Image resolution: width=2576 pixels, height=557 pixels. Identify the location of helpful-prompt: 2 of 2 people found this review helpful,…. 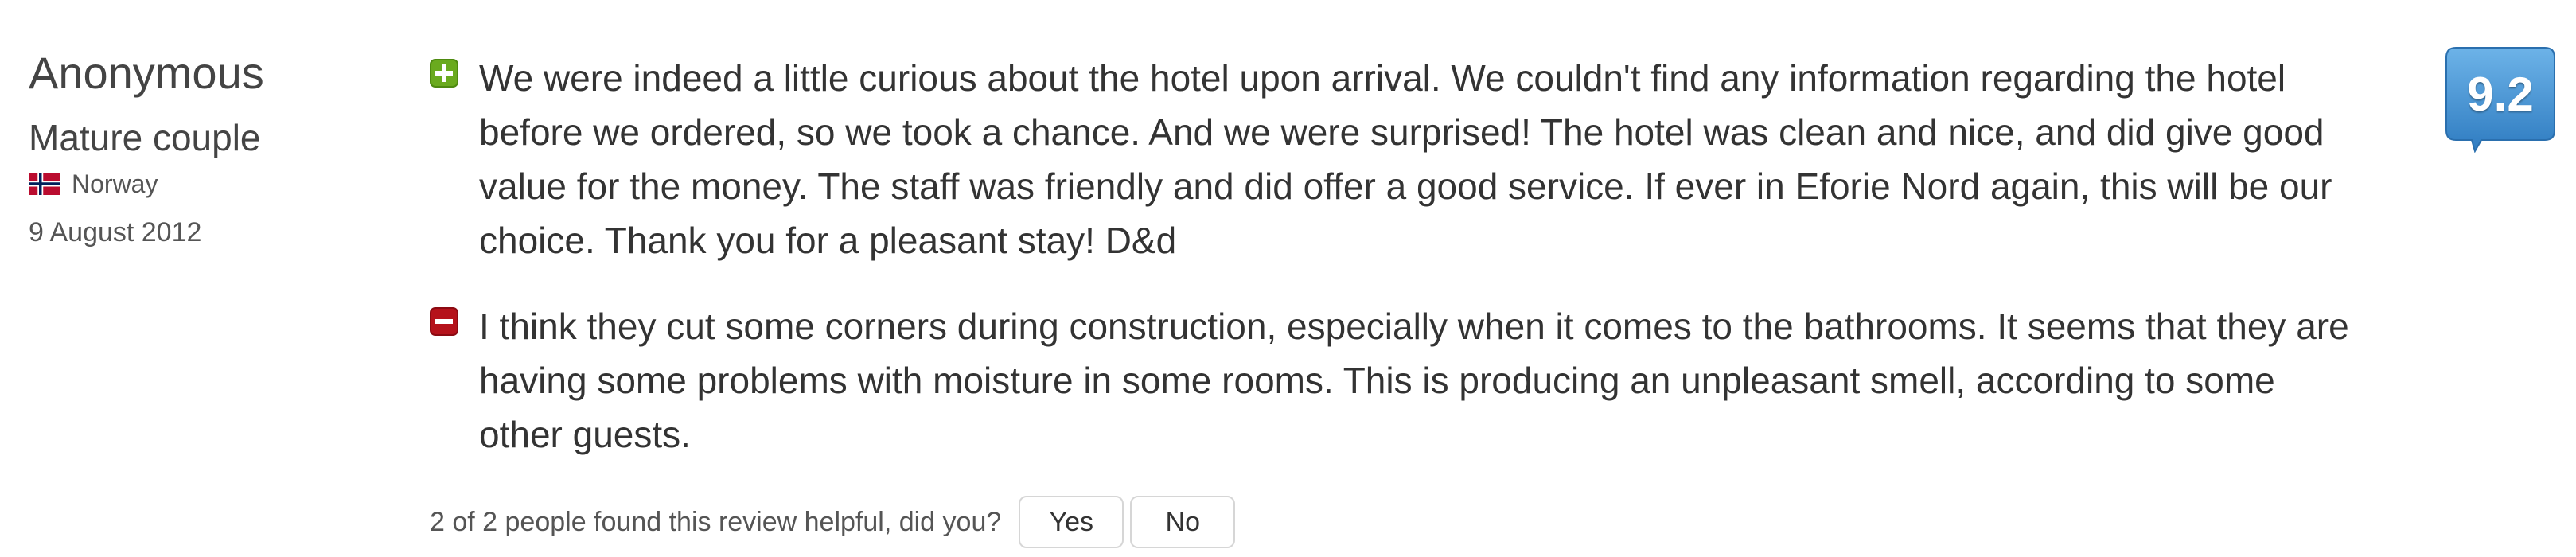
(835, 522).